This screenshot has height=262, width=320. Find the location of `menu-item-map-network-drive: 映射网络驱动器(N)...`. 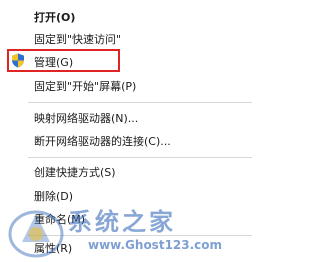

menu-item-map-network-drive: 映射网络驱动器(N)... is located at coordinates (129, 118).